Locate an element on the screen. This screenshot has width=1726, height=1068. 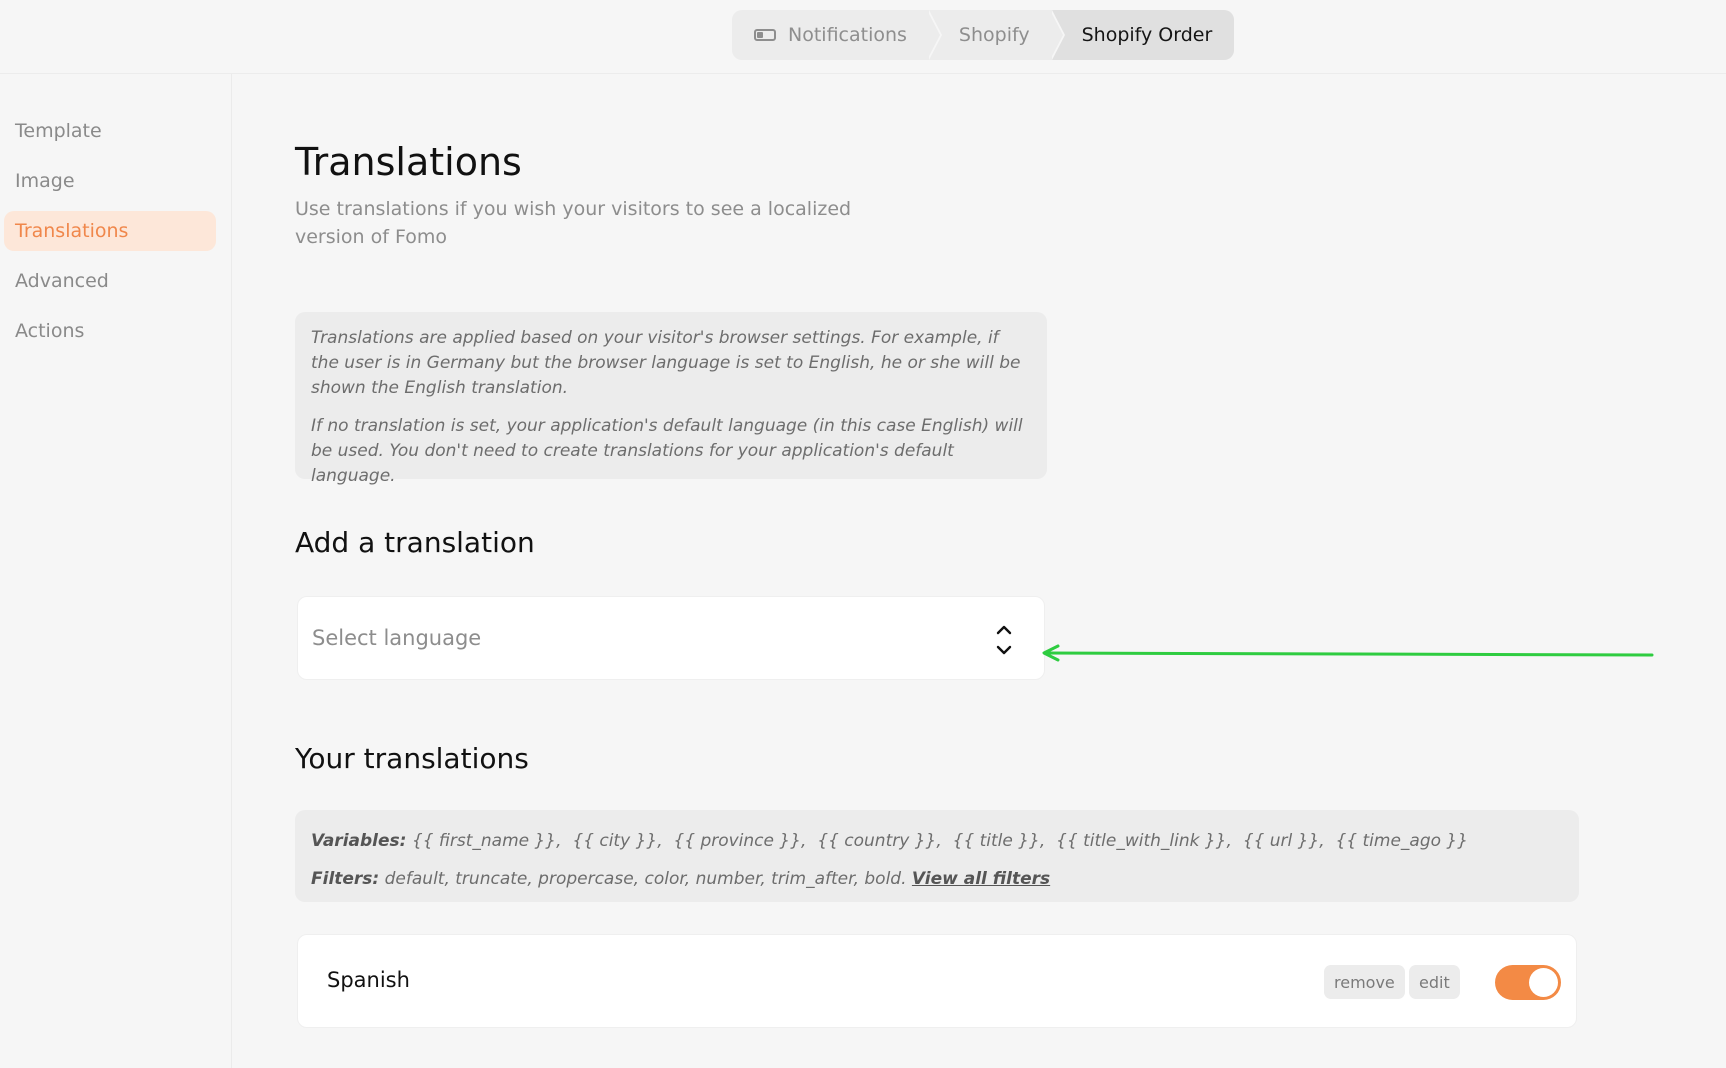
breadcrumb-label: Shopify is located at coordinates (994, 35).